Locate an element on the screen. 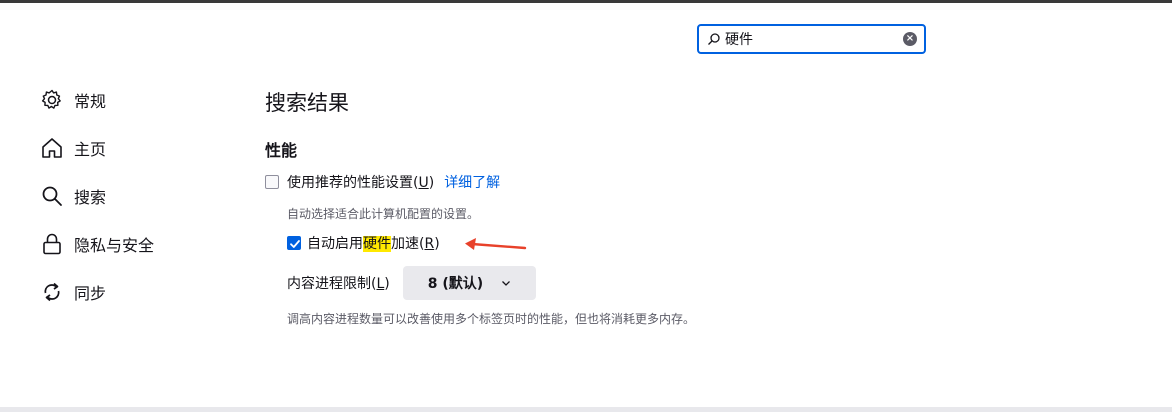 Image resolution: width=1172 pixels, height=412 pixels. sidebar-item-general: 常规 is located at coordinates (73, 100).